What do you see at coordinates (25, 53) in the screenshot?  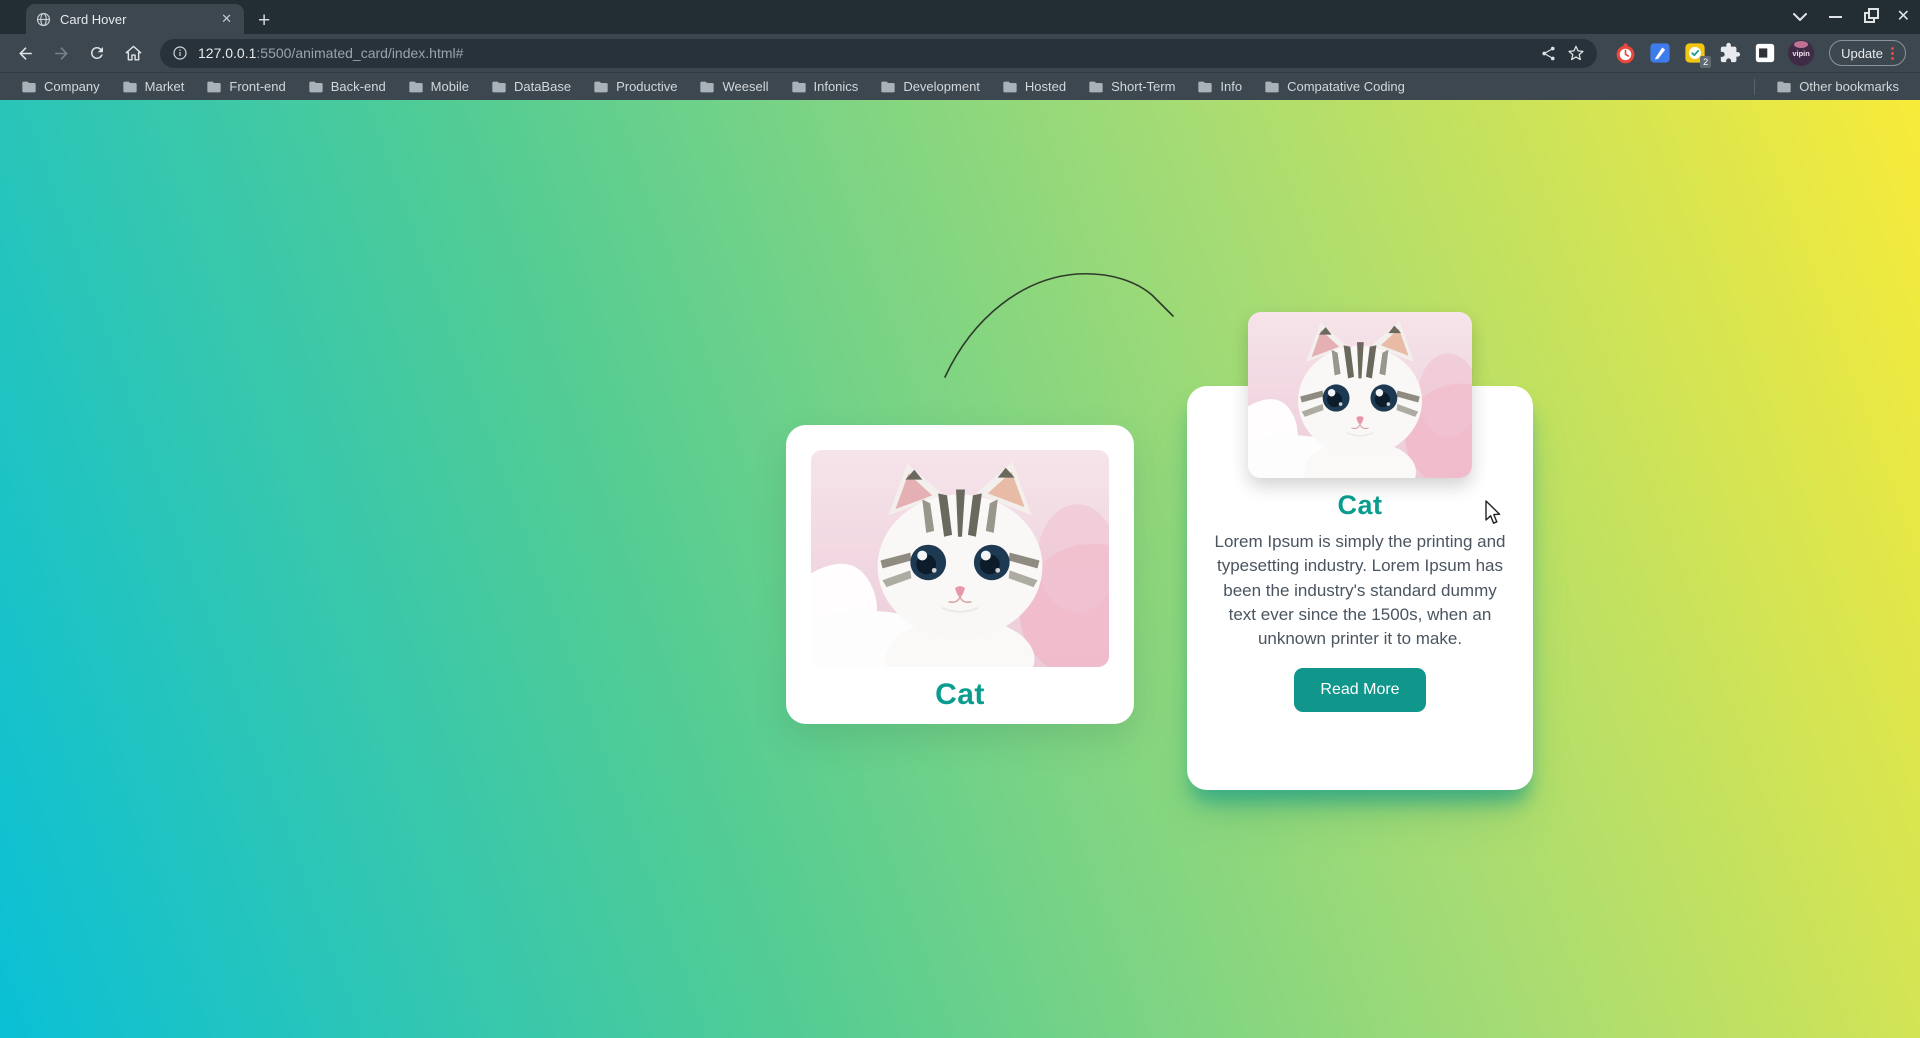 I see `back-button` at bounding box center [25, 53].